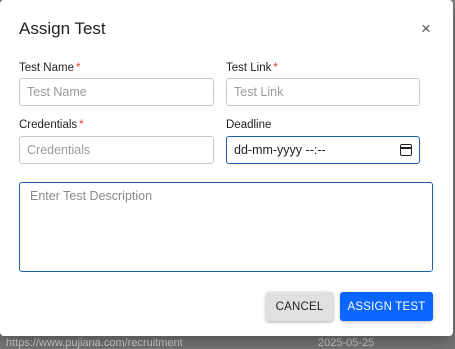  Describe the element at coordinates (406, 150) in the screenshot. I see `calendar-icon` at that location.